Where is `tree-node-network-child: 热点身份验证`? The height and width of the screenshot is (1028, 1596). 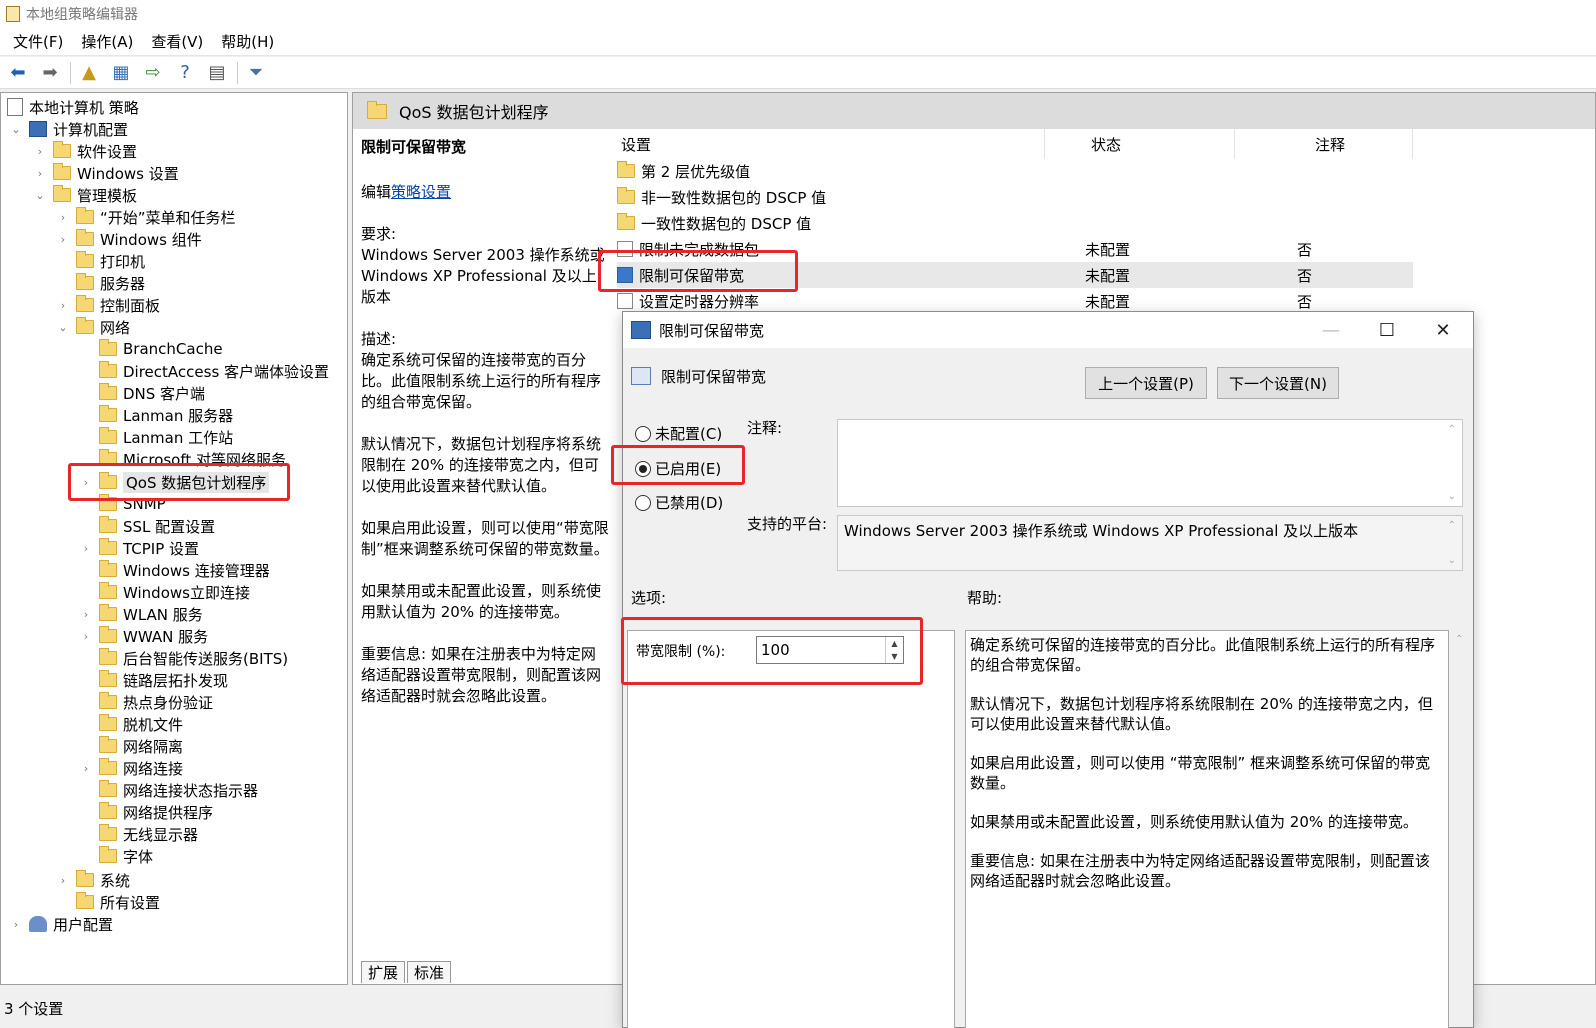 tree-node-network-child: 热点身份验证 is located at coordinates (146, 702).